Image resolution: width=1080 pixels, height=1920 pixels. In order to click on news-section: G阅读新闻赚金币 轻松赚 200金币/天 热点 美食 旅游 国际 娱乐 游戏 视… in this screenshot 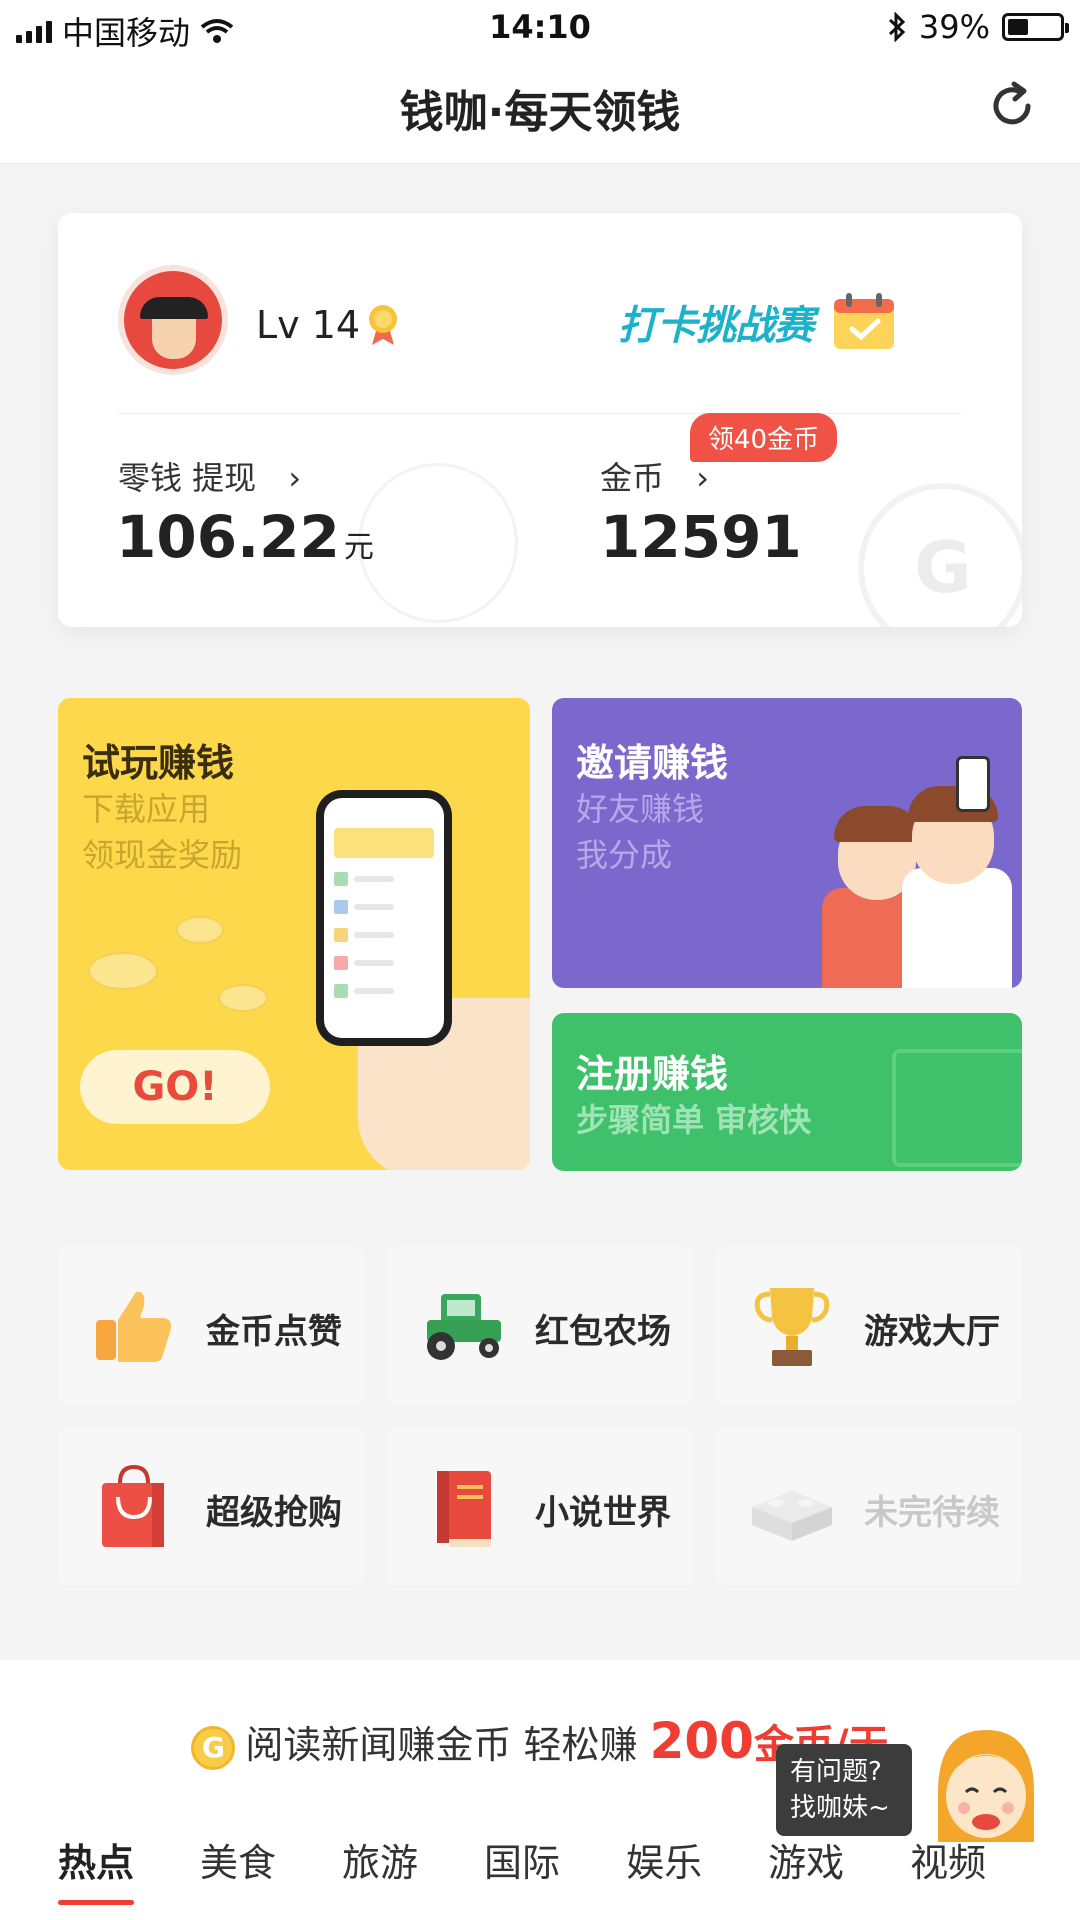, I will do `click(540, 1790)`.